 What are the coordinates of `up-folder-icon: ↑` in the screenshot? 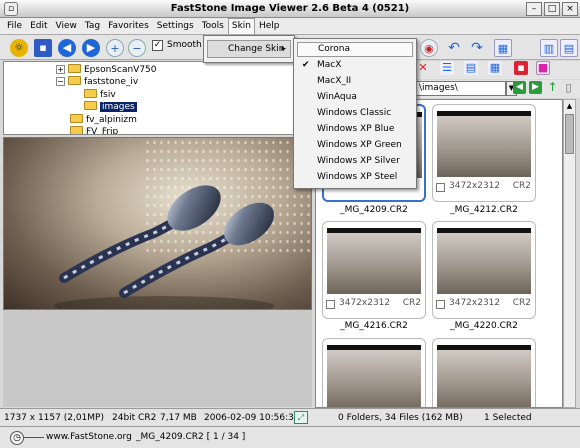 It's located at (552, 87).